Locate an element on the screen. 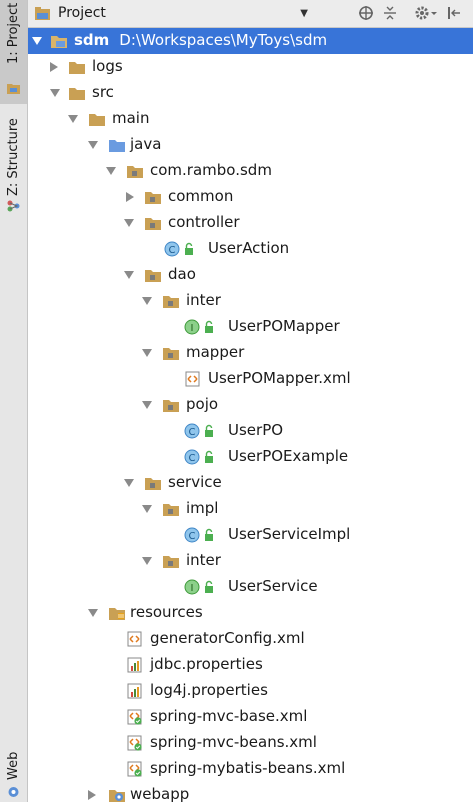 The height and width of the screenshot is (802, 473). root-name: sdm is located at coordinates (92, 40).